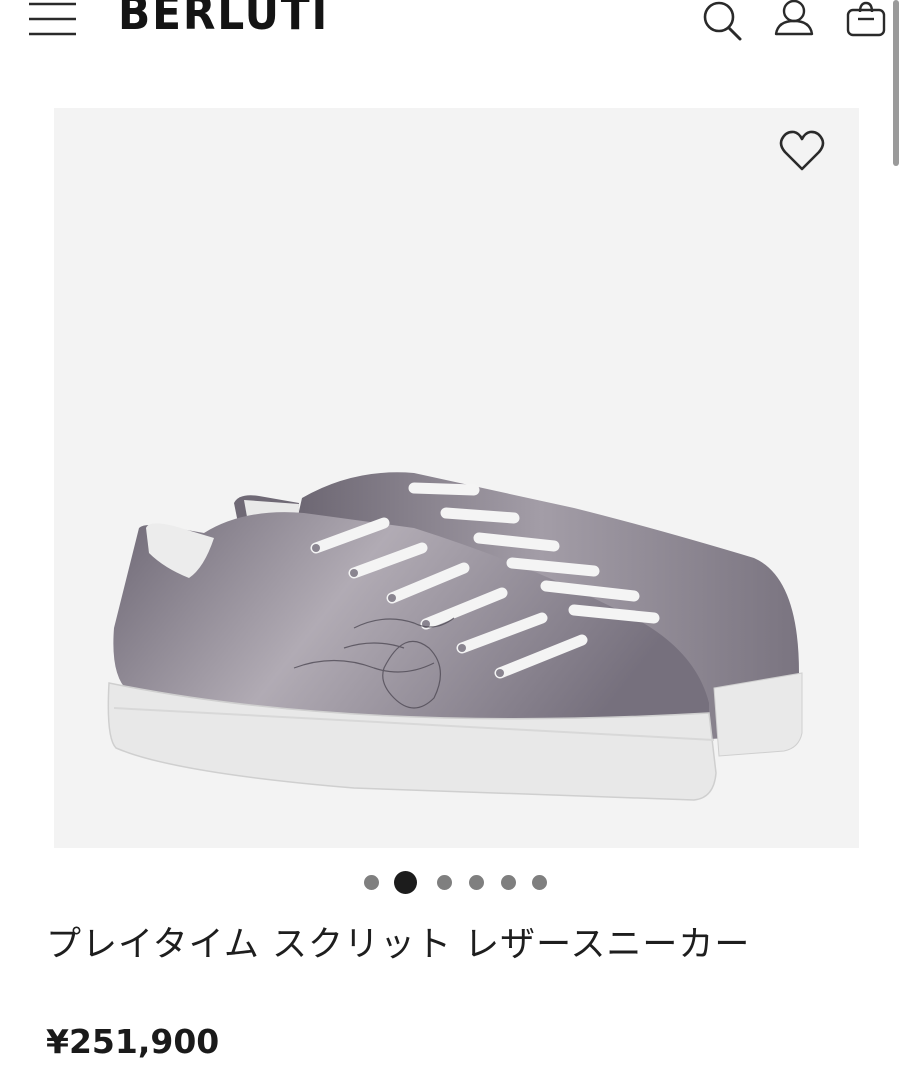 Image resolution: width=912 pixels, height=1080 pixels. What do you see at coordinates (722, 22) in the screenshot?
I see `search-icon` at bounding box center [722, 22].